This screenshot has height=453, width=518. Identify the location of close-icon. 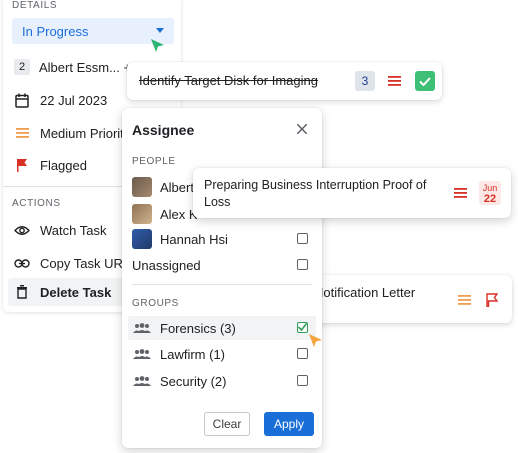
(302, 129).